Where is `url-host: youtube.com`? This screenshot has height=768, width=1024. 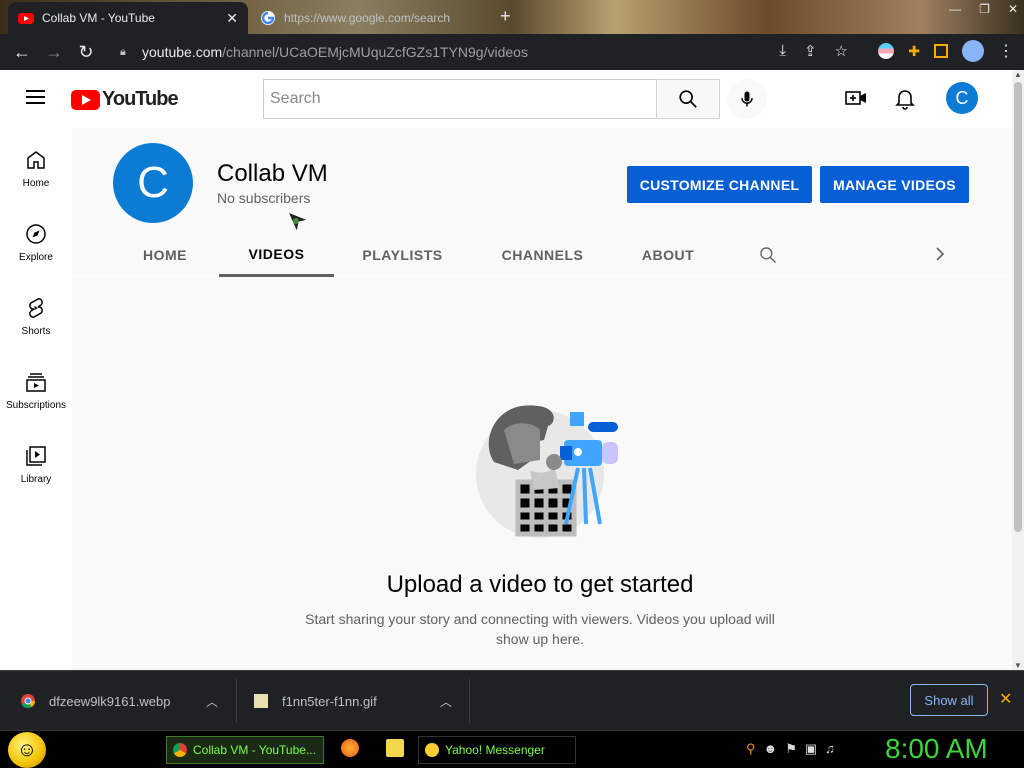 url-host: youtube.com is located at coordinates (182, 52).